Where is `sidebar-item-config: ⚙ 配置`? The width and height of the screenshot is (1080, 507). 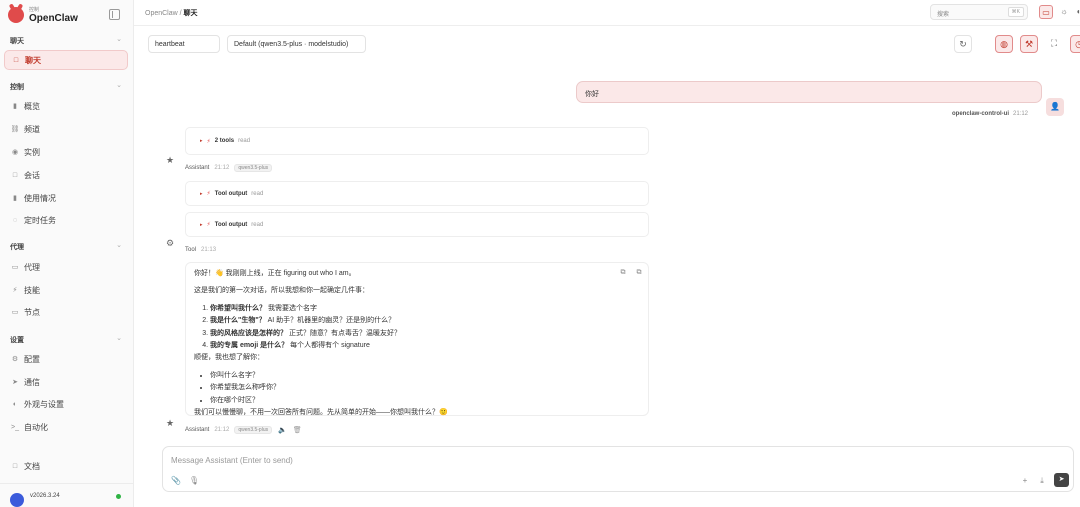 sidebar-item-config: ⚙ 配置 is located at coordinates (67, 359).